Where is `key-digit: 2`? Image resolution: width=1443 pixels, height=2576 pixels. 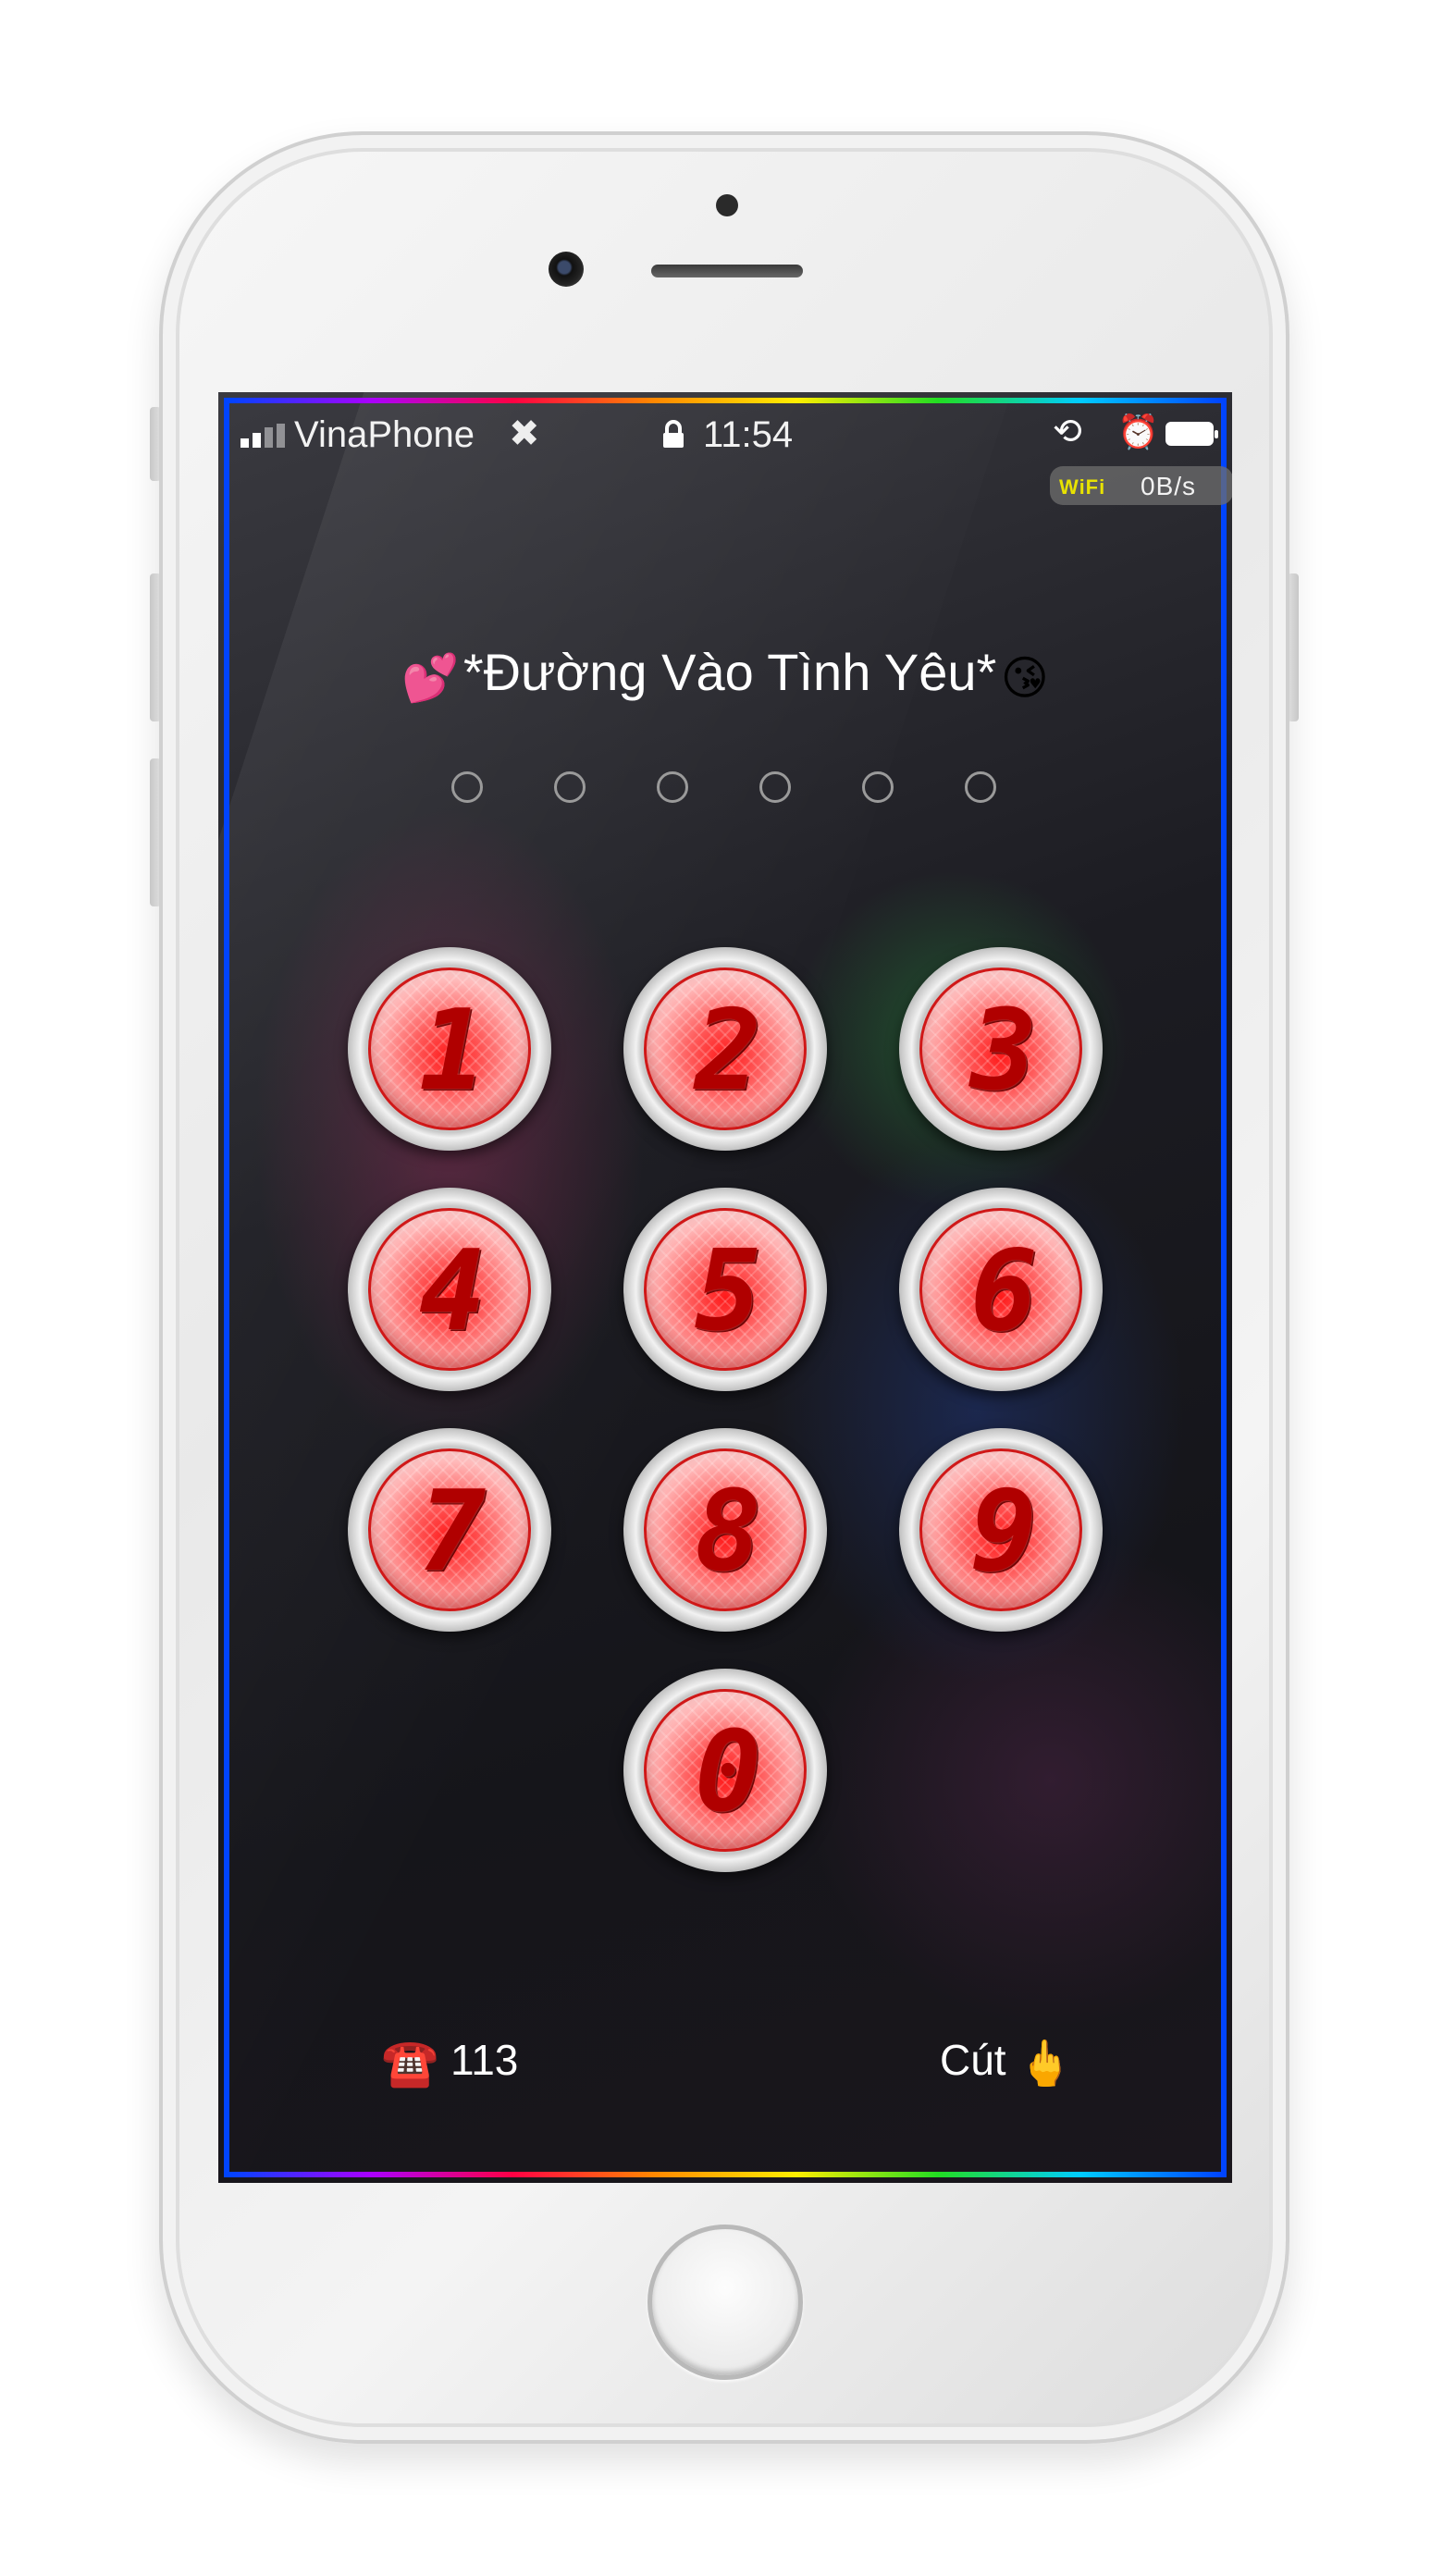
key-digit: 2 is located at coordinates (728, 1051).